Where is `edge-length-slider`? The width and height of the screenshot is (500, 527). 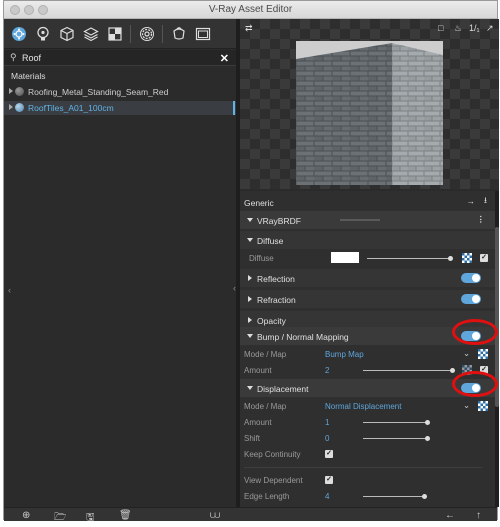
edge-length-slider is located at coordinates (395, 496).